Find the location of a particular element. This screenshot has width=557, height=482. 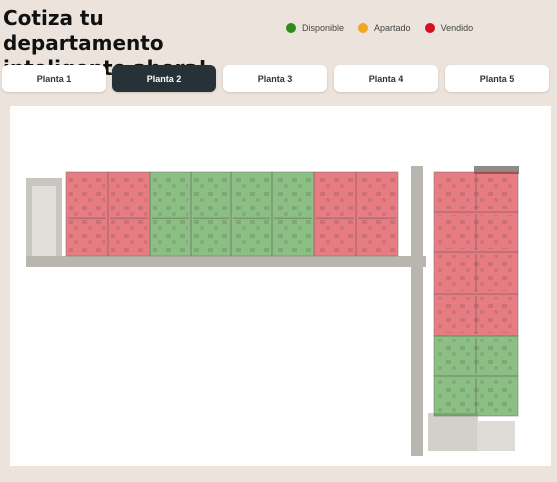

legend-item-vendido: Vendido is located at coordinates (449, 28).